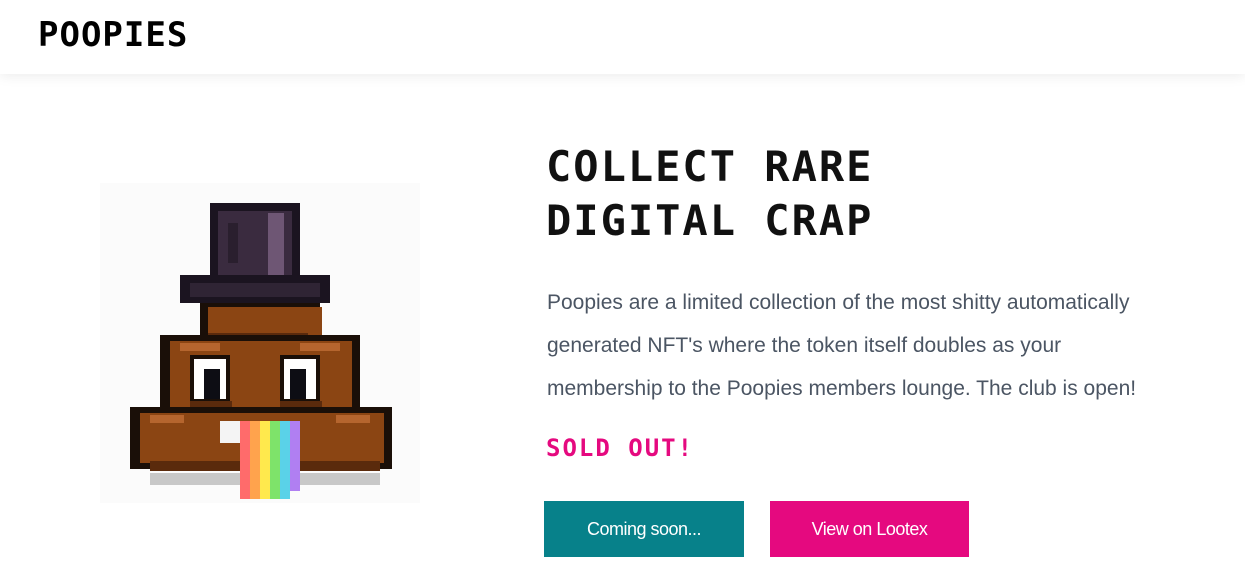 The height and width of the screenshot is (584, 1245). What do you see at coordinates (622, 37) in the screenshot?
I see `top-navbar: POOPIES` at bounding box center [622, 37].